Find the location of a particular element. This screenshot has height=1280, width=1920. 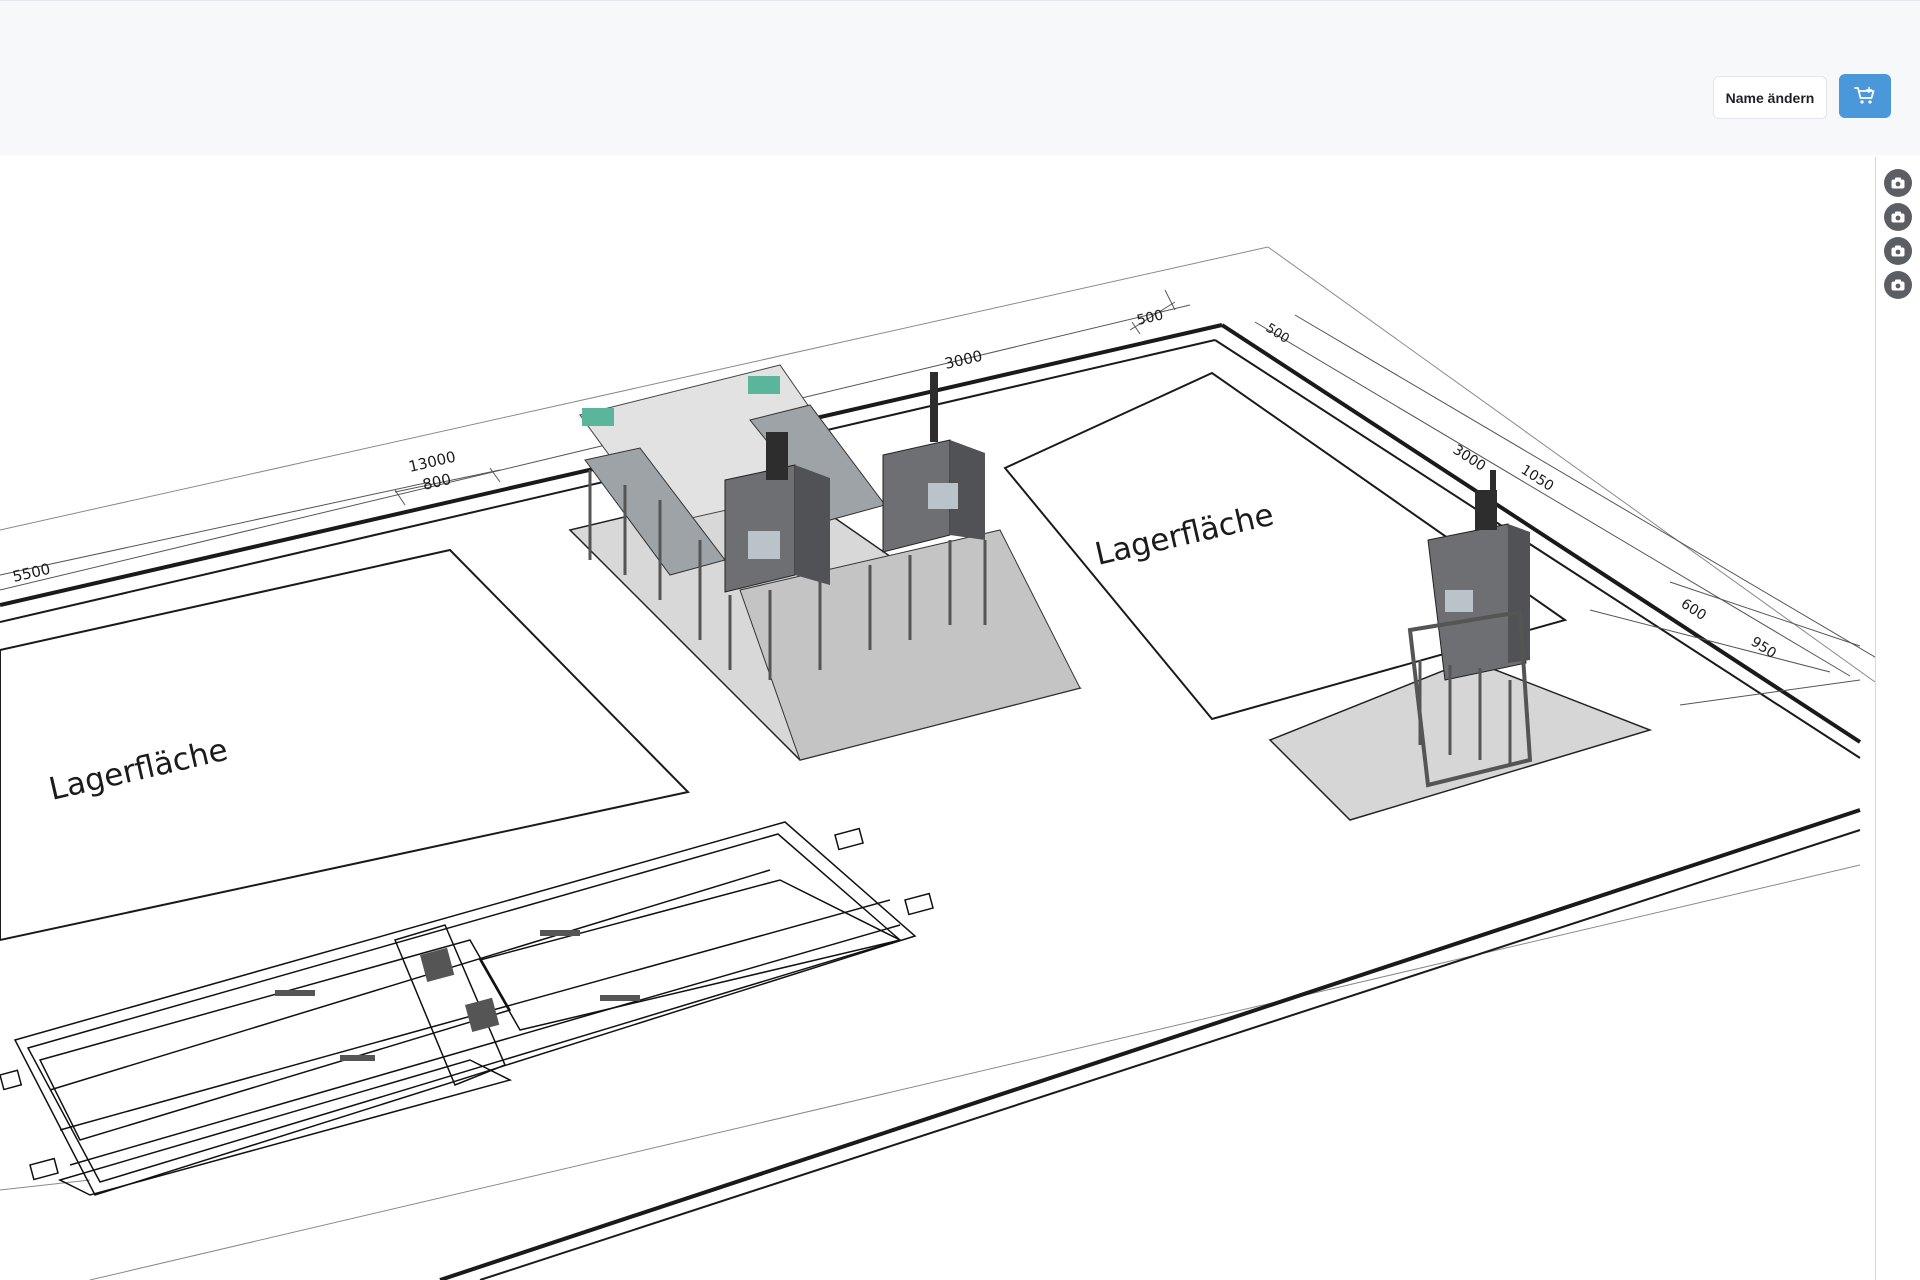

dimension-label: 600 is located at coordinates (1693, 610).